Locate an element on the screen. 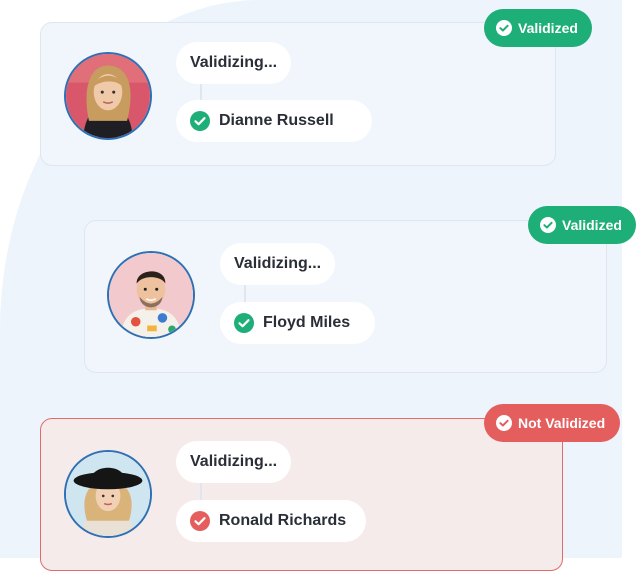 This screenshot has width=636, height=572. person-name: Dianne Russell is located at coordinates (276, 120).